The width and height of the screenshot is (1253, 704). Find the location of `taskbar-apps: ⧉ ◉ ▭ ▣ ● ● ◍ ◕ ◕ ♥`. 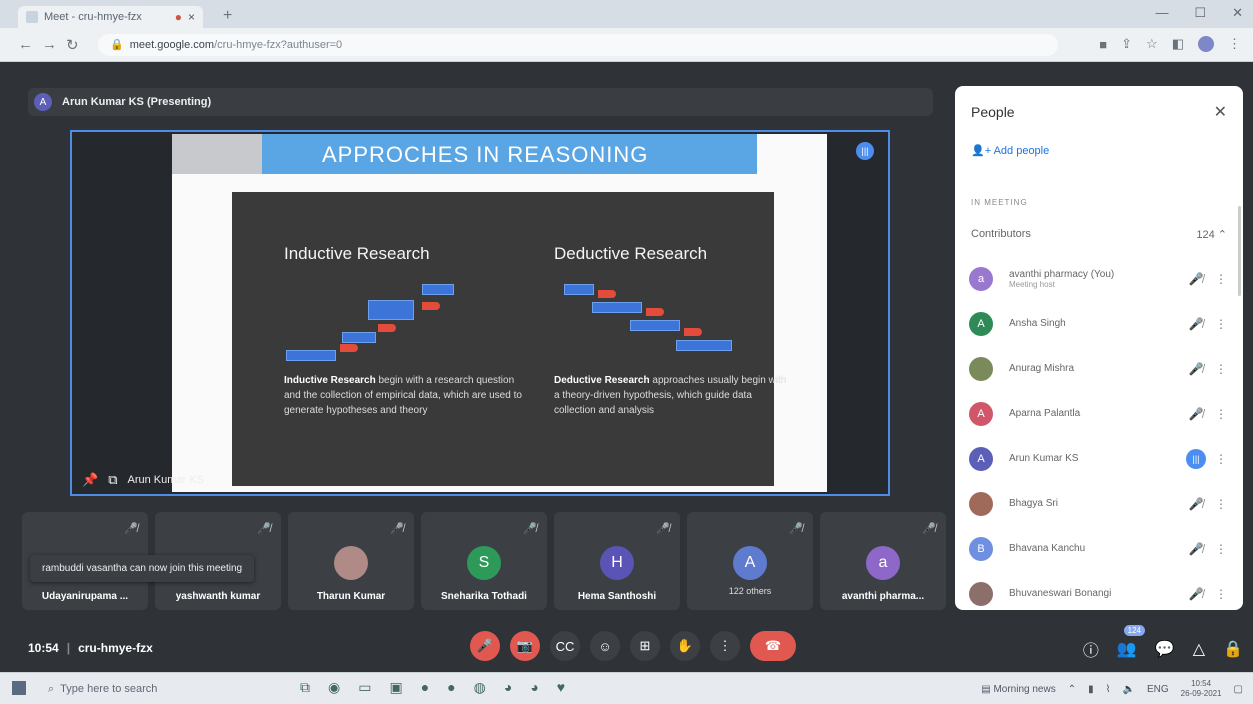

taskbar-apps: ⧉ ◉ ▭ ▣ ● ● ◍ ◕ ◕ ♥ is located at coordinates (432, 687).